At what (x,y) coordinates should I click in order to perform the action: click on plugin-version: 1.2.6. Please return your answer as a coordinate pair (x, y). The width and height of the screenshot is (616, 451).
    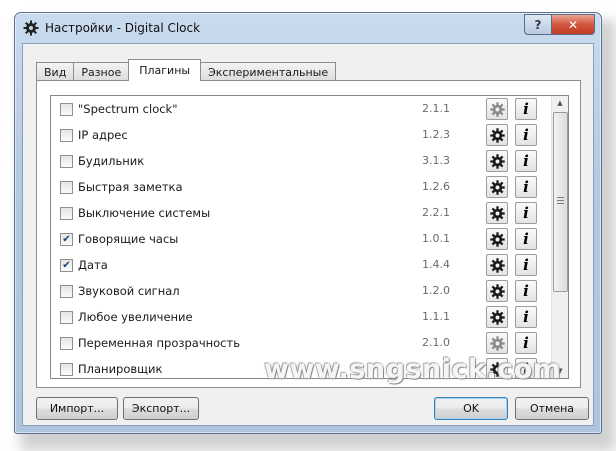
    Looking at the image, I should click on (436, 186).